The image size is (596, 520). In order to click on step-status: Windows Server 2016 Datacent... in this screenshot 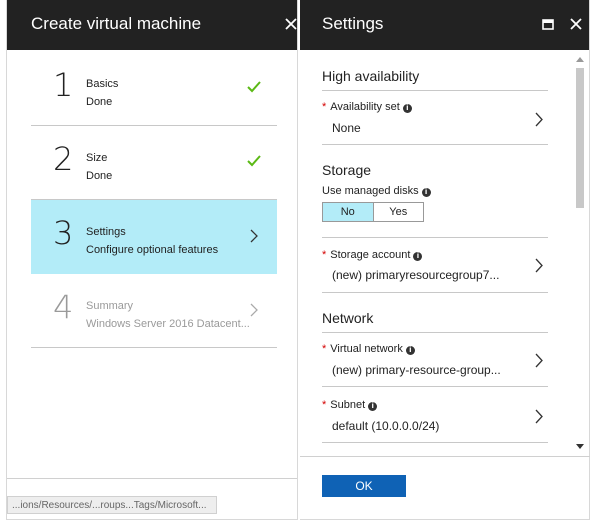, I will do `click(168, 324)`.